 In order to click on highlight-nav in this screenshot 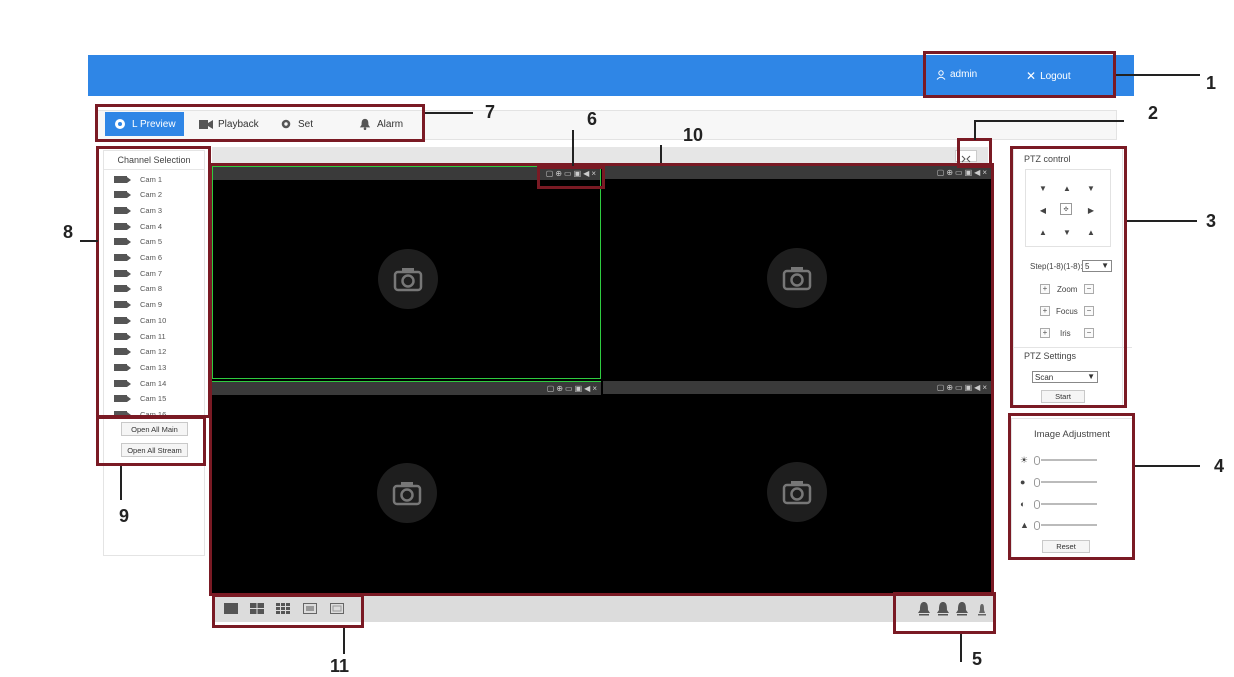, I will do `click(260, 123)`.